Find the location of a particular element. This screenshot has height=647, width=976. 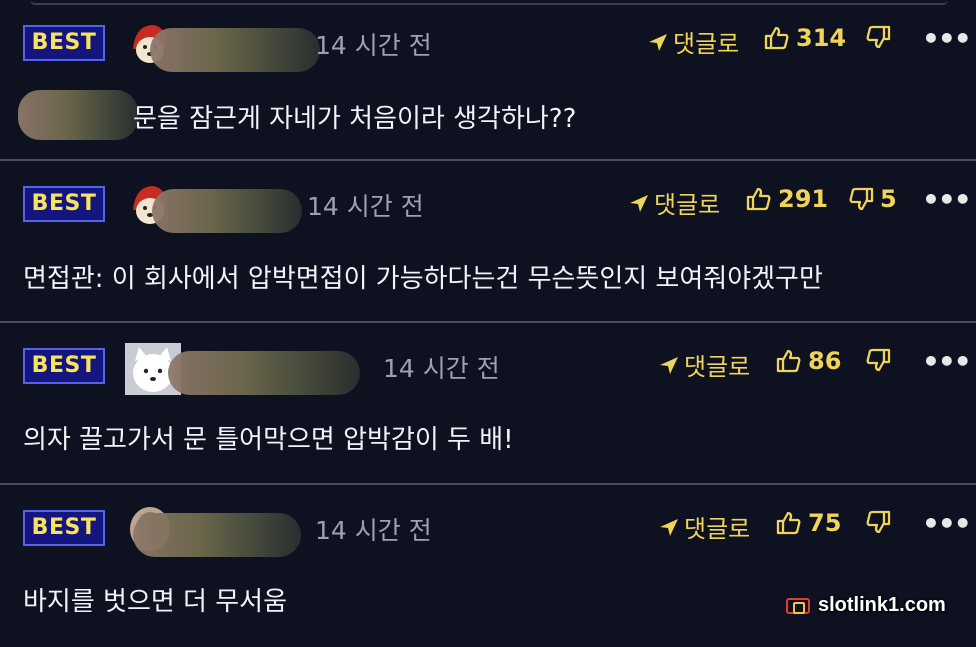

watermark-text: slotlink1.com is located at coordinates (882, 605).